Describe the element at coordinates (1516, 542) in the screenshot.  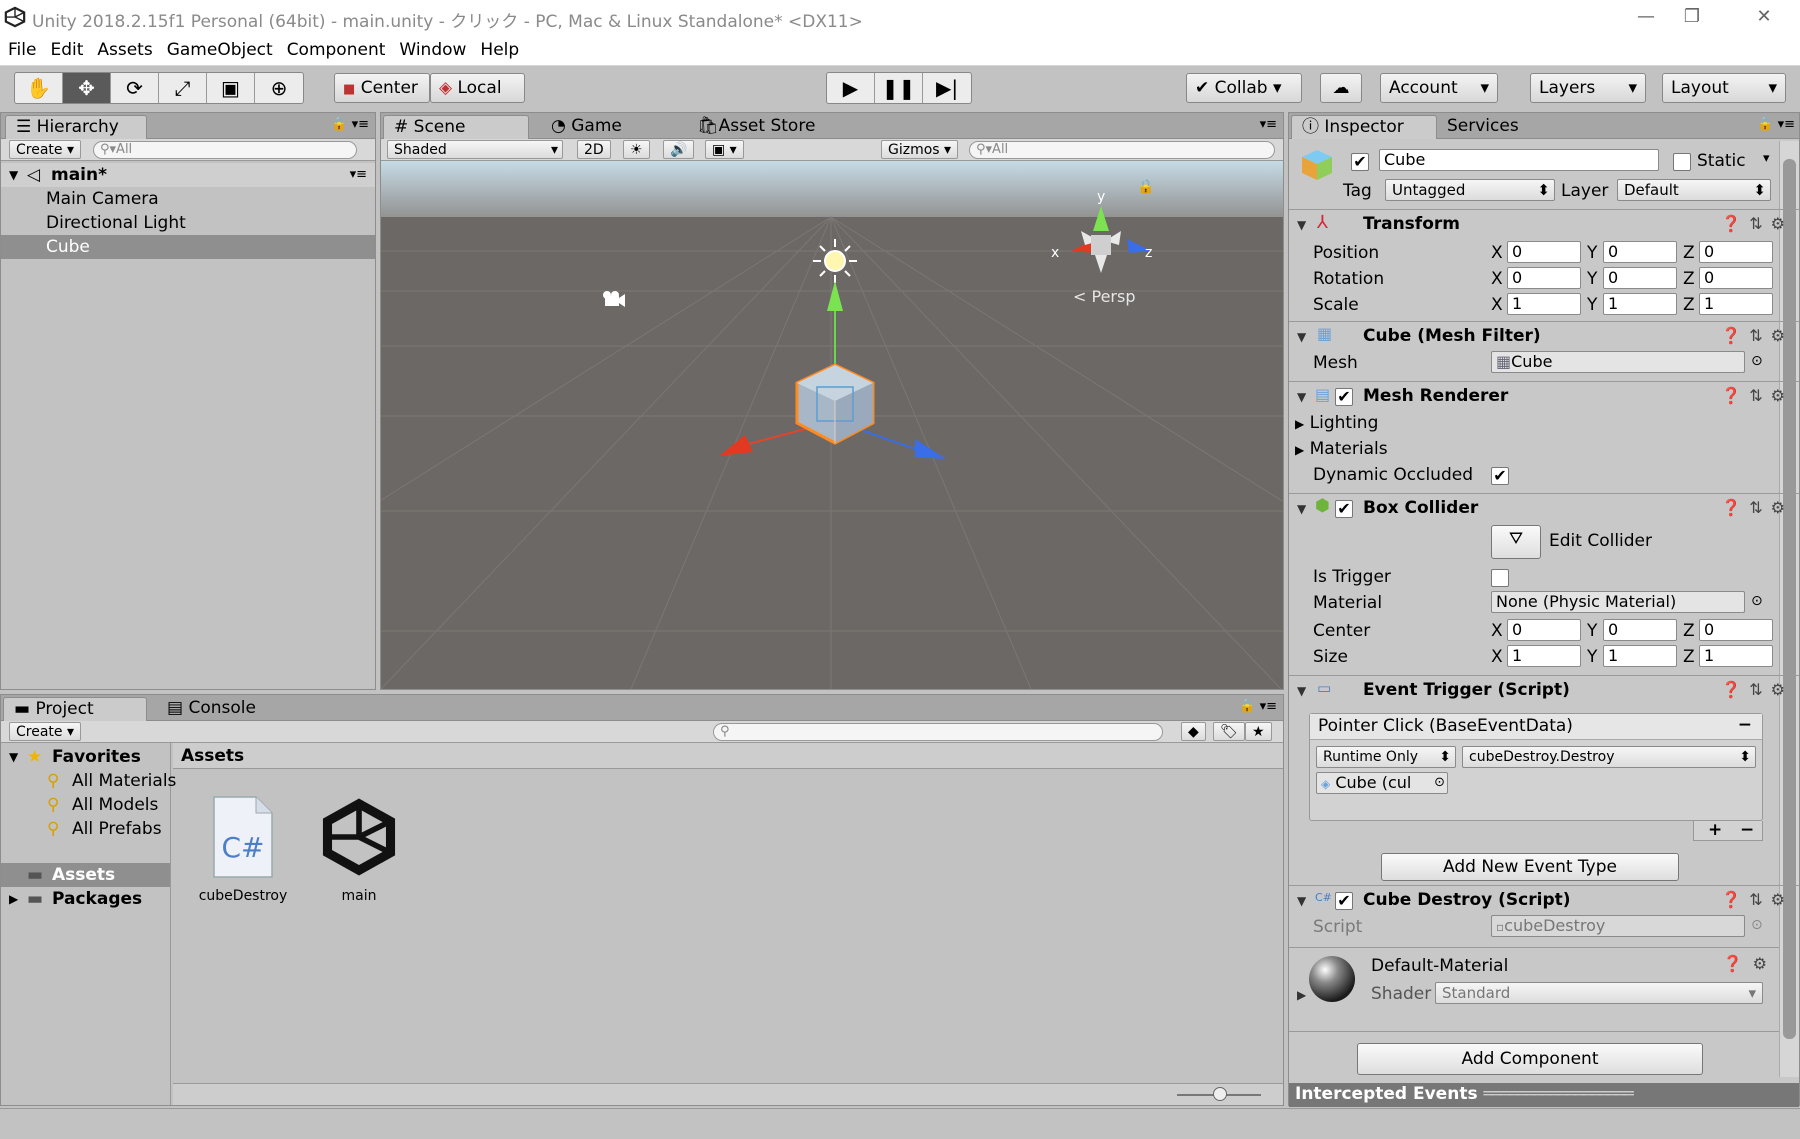
I see `edit-collider-button: ⛛` at that location.